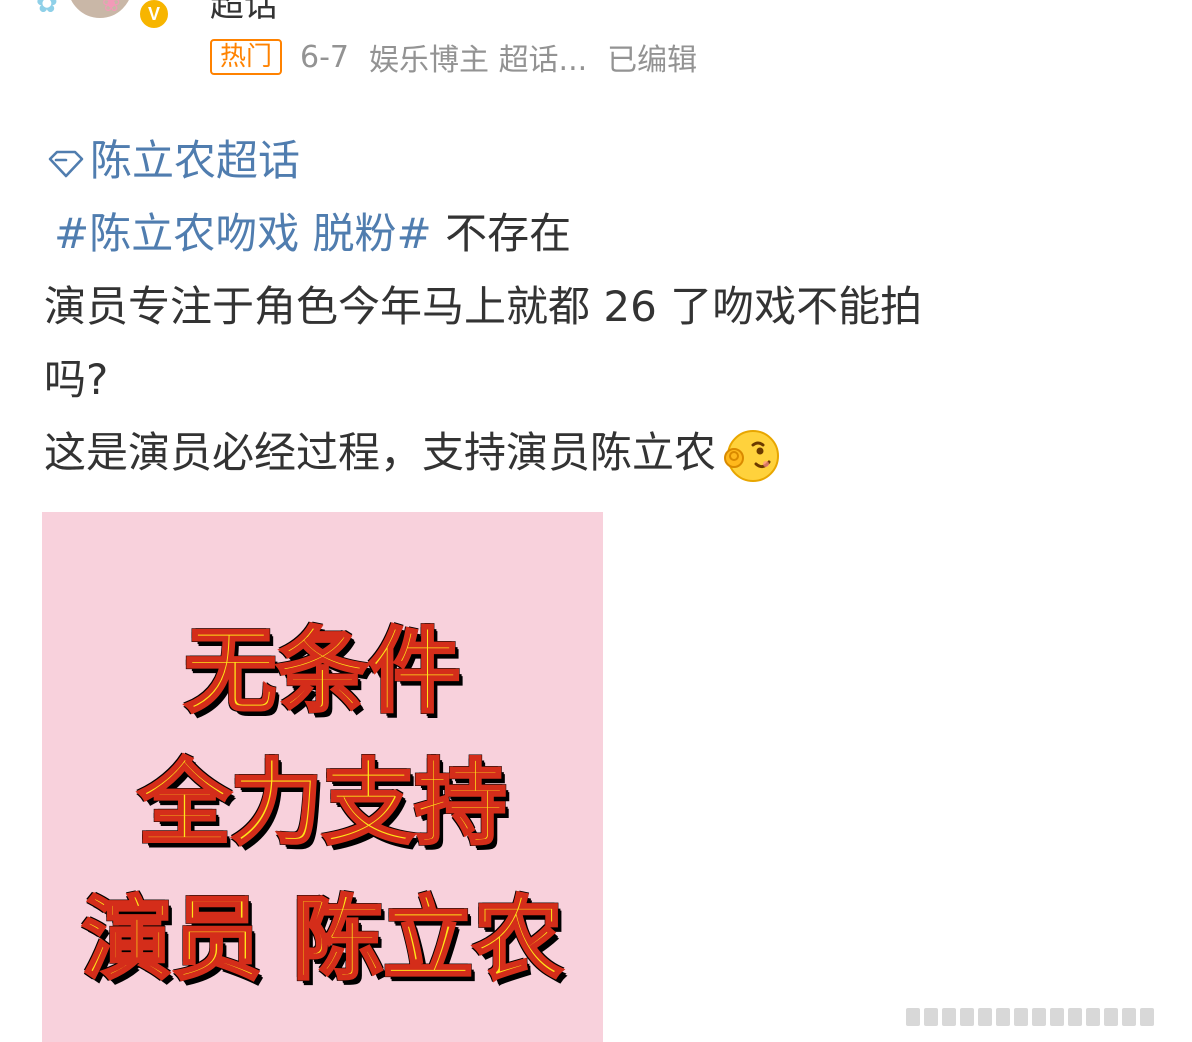 The image size is (1192, 1042). I want to click on image-text-line: 演员 陈立农, so click(322, 940).